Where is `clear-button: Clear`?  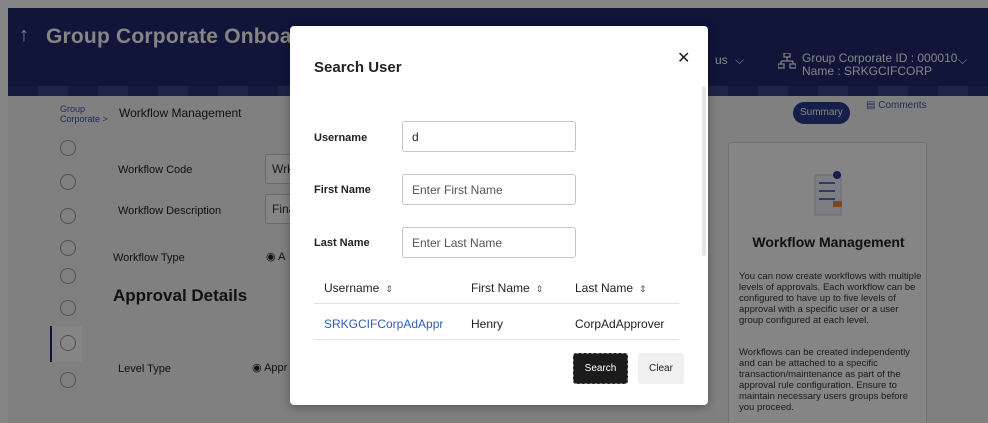 clear-button: Clear is located at coordinates (661, 368).